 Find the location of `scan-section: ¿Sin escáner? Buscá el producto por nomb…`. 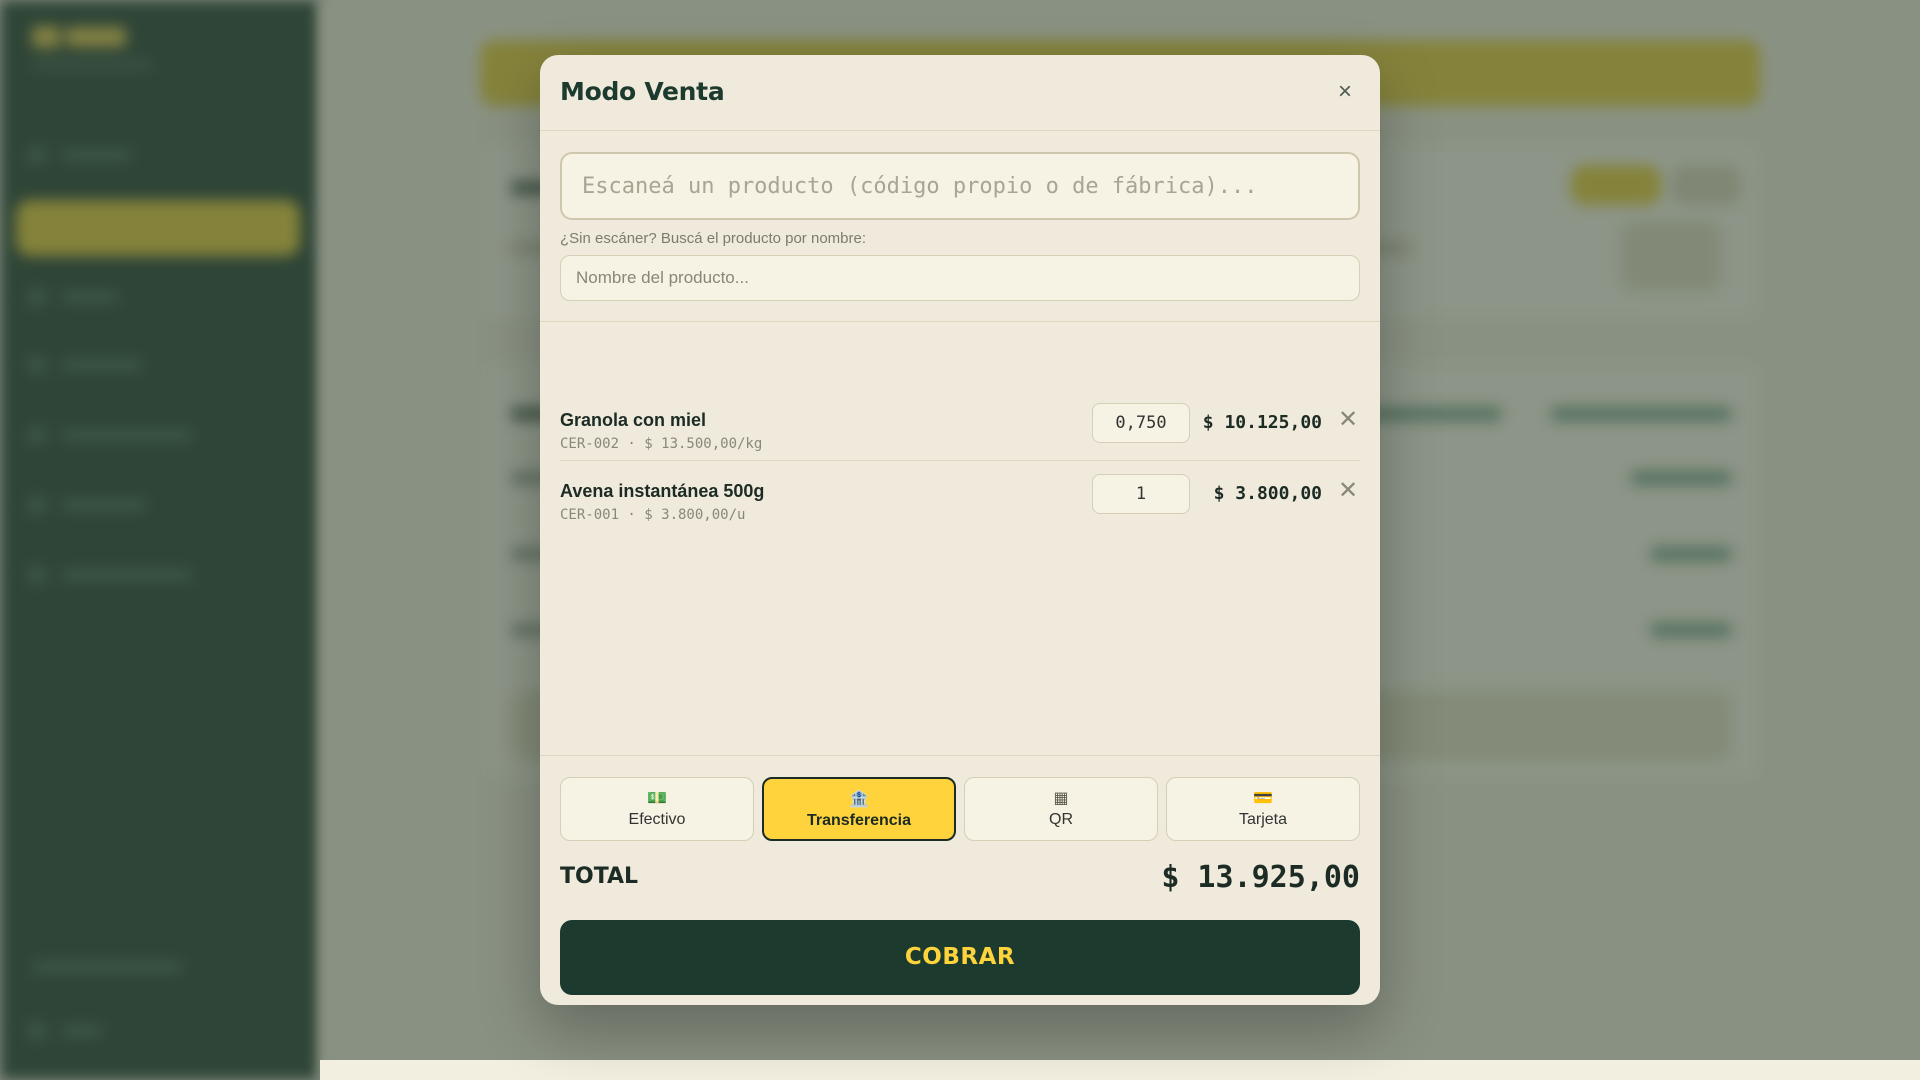

scan-section: ¿Sin escáner? Buscá el producto por nomb… is located at coordinates (960, 226).